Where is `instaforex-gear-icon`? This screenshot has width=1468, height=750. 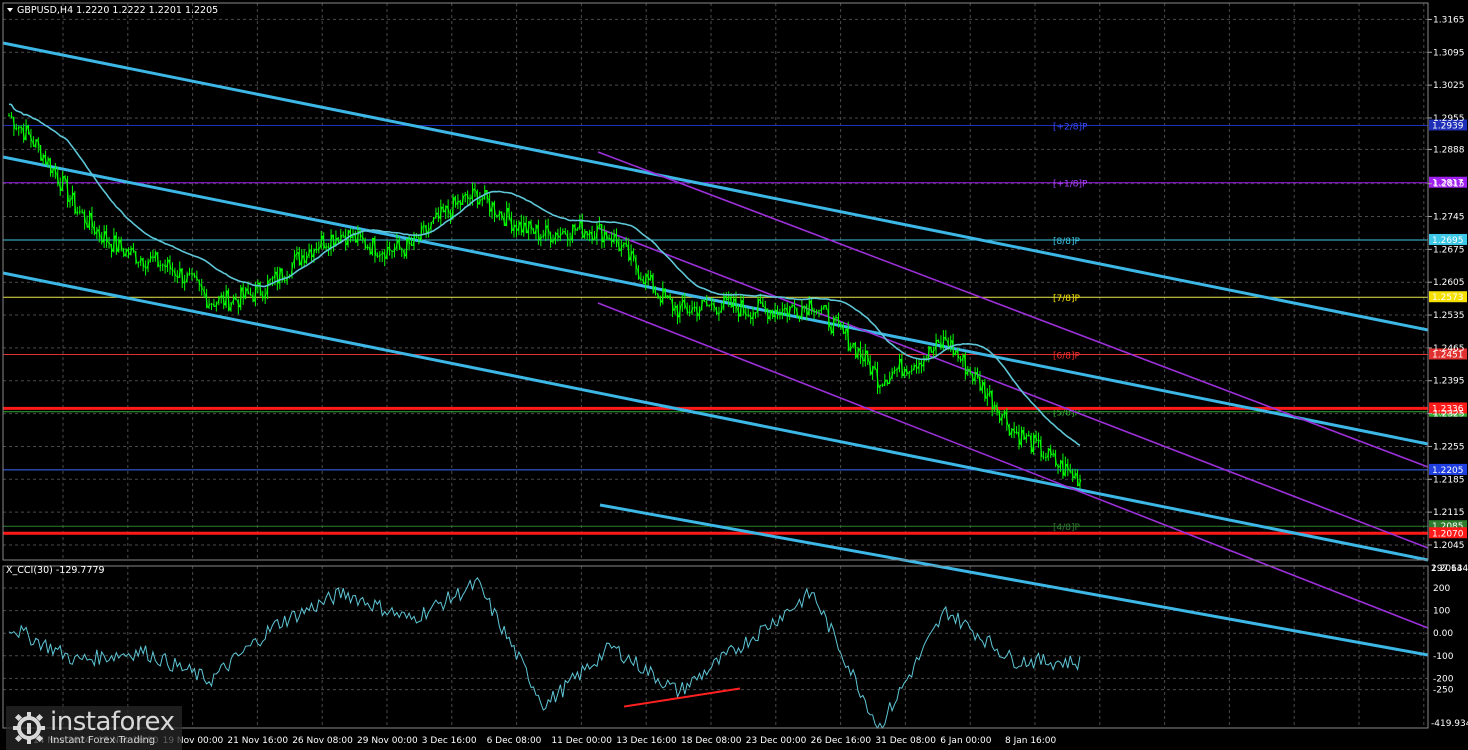
instaforex-gear-icon is located at coordinates (29, 728).